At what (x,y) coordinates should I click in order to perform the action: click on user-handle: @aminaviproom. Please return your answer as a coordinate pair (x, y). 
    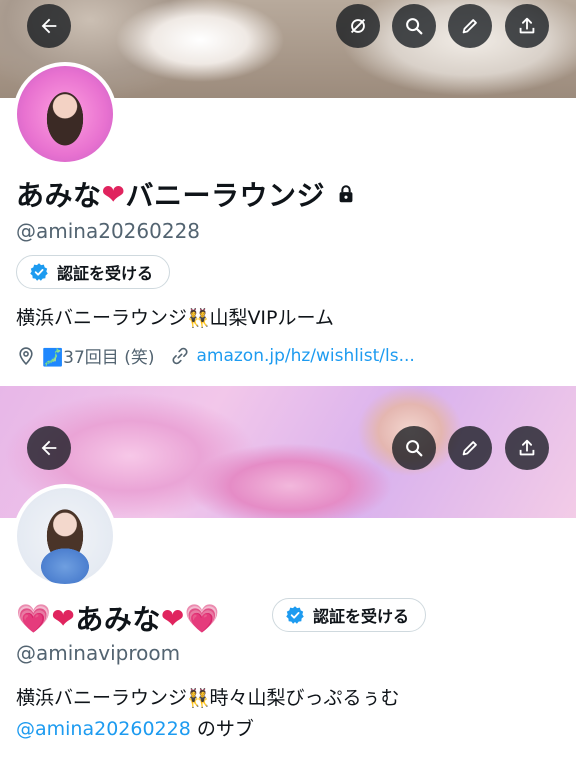
    Looking at the image, I should click on (98, 653).